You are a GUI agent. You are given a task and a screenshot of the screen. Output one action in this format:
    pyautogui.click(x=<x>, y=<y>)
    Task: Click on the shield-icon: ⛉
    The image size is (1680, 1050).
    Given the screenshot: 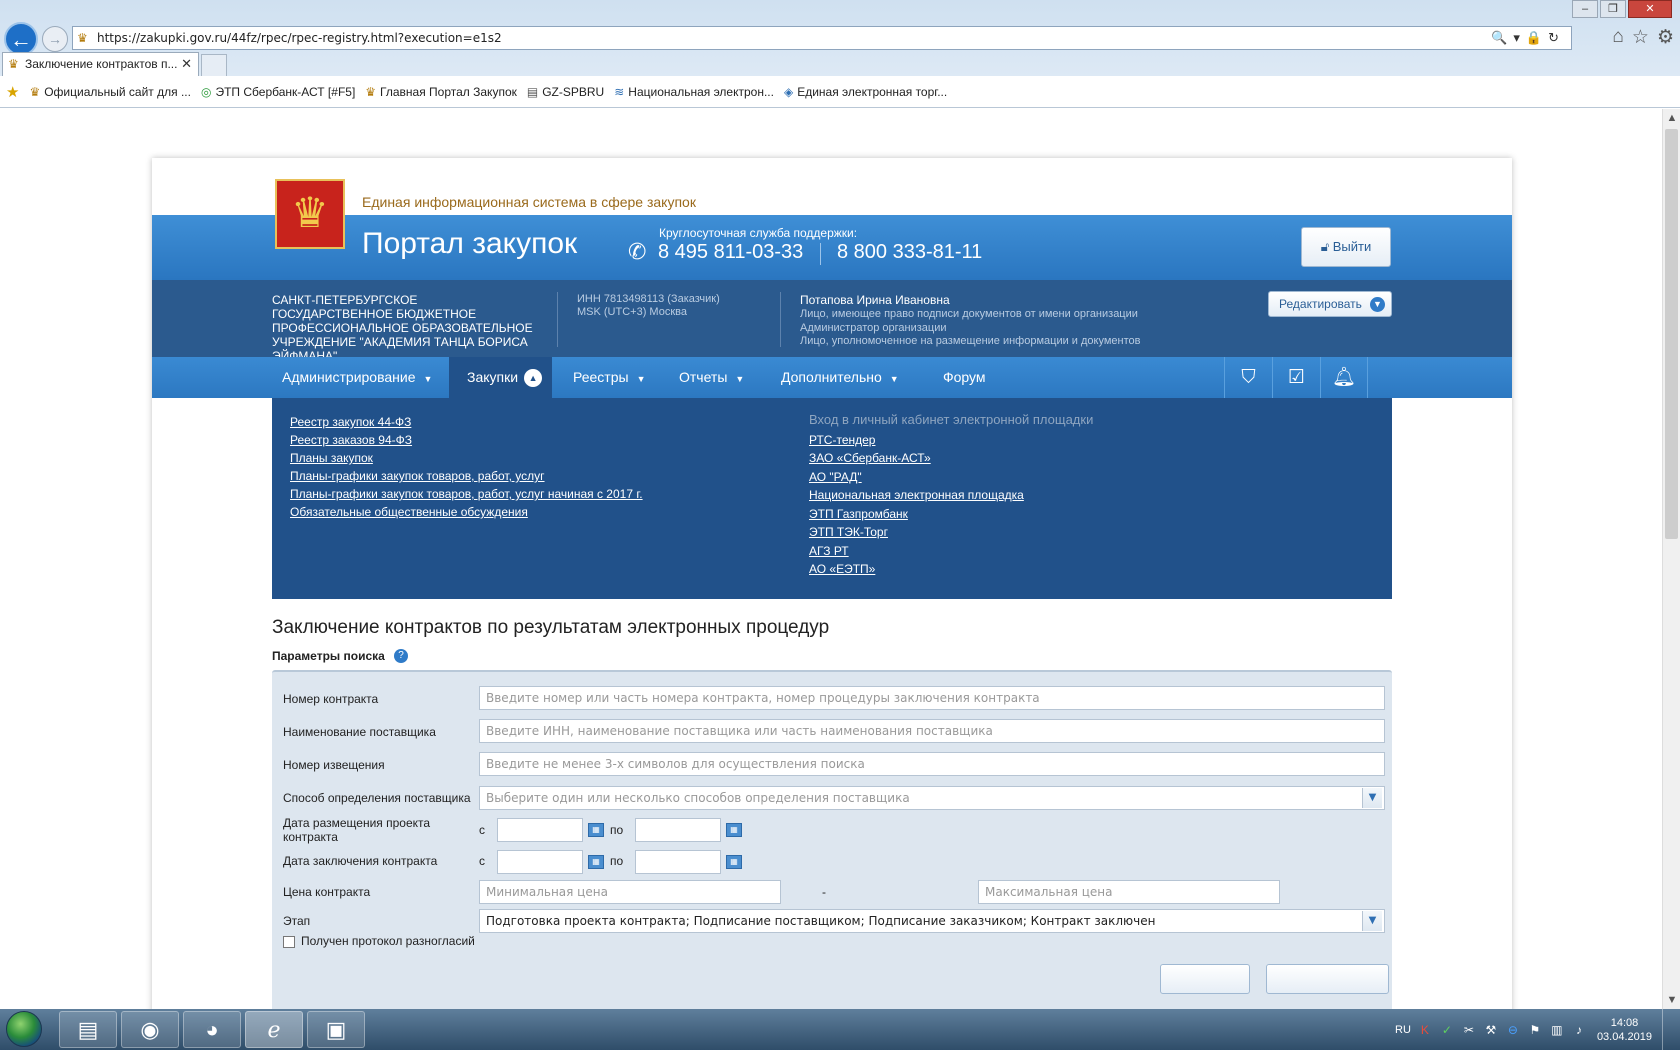 What is the action you would take?
    pyautogui.click(x=1248, y=377)
    